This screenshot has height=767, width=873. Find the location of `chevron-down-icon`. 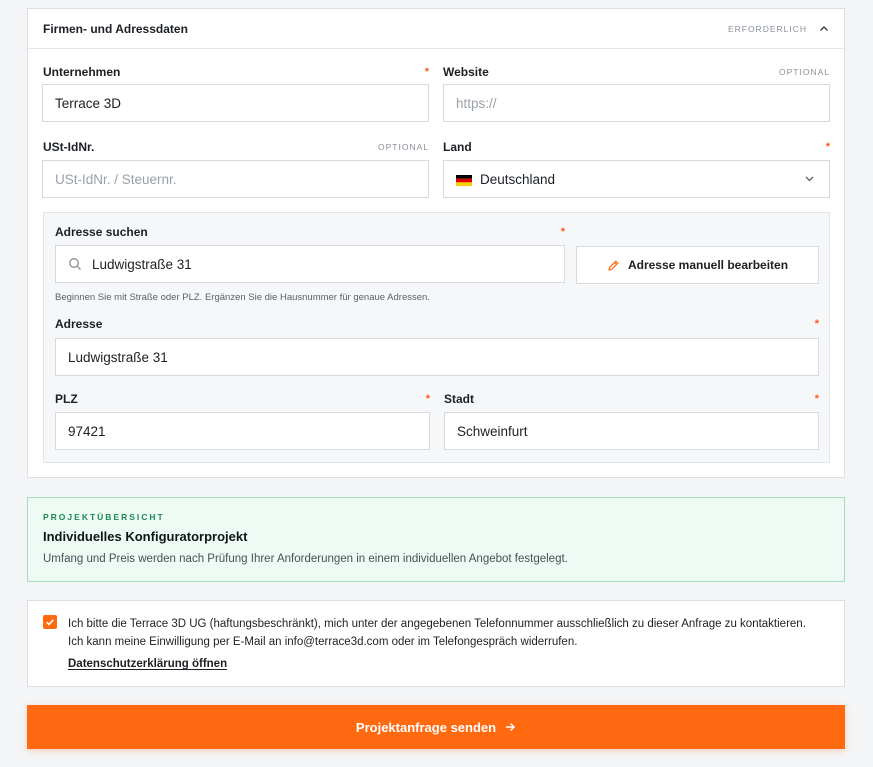

chevron-down-icon is located at coordinates (809, 179).